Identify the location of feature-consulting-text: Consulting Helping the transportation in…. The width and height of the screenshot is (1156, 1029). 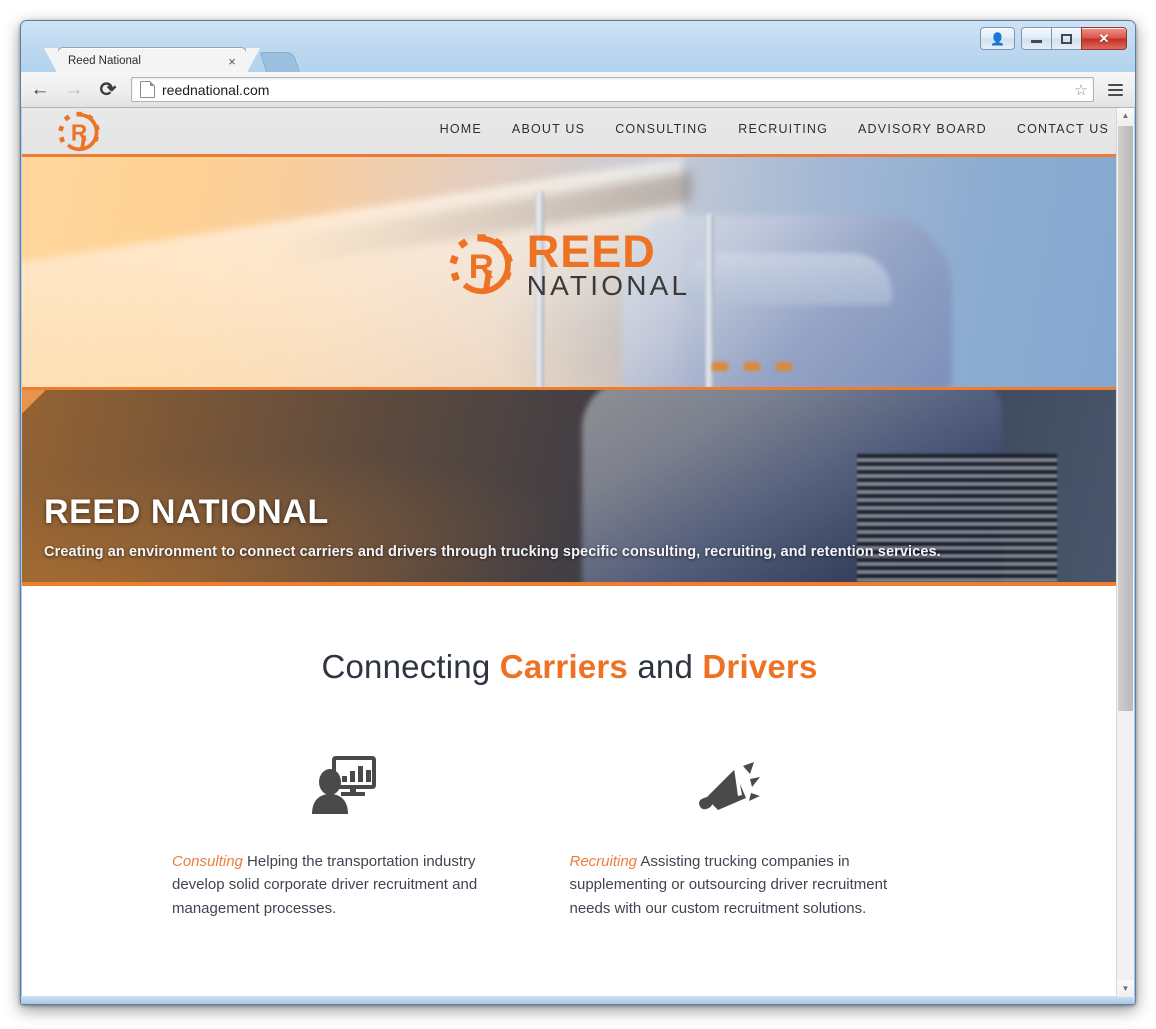
(341, 885).